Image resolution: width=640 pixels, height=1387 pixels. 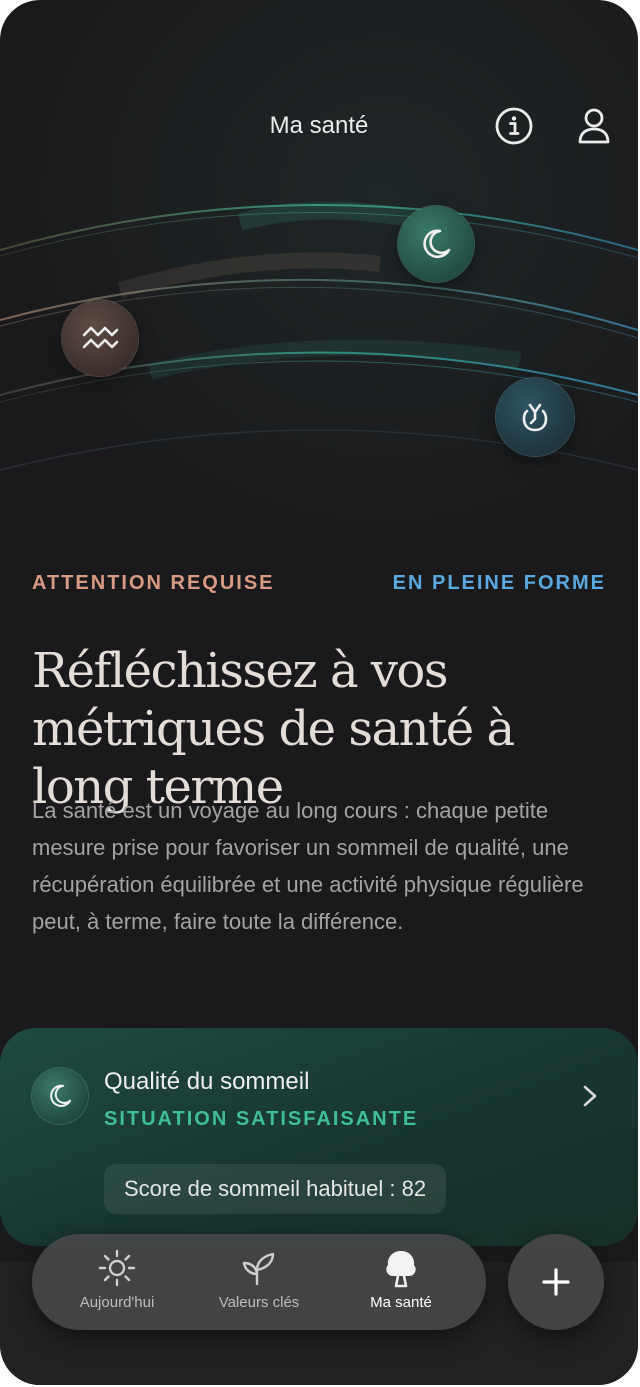 I want to click on page-title: Ma santé, so click(x=319, y=125).